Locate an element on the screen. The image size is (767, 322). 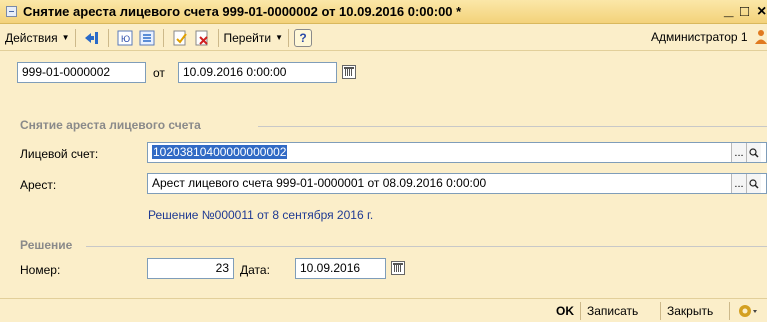
enter-icon is located at coordinates (92, 38).